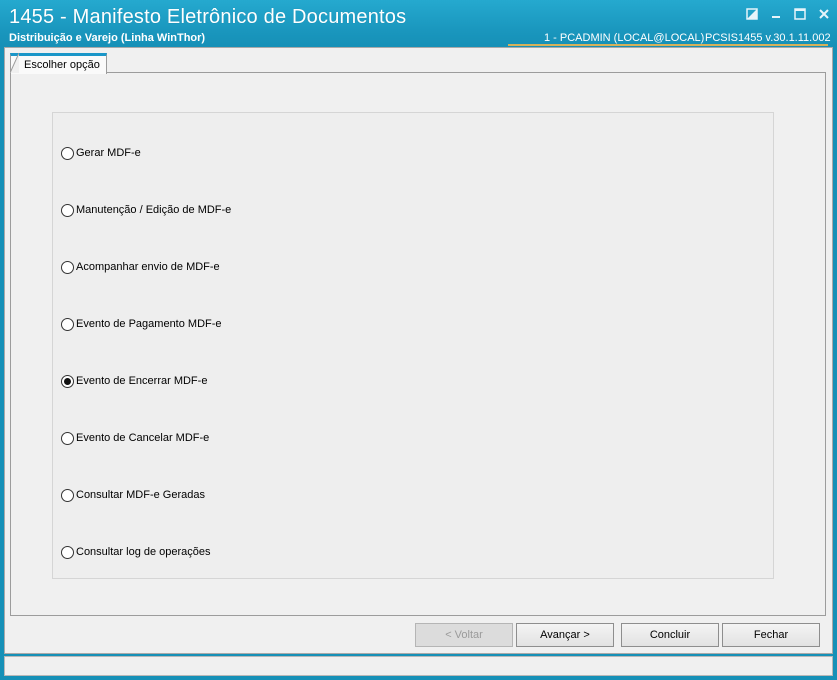 The image size is (837, 680). I want to click on option-label: Evento de Pagamento MDF-e, so click(149, 324).